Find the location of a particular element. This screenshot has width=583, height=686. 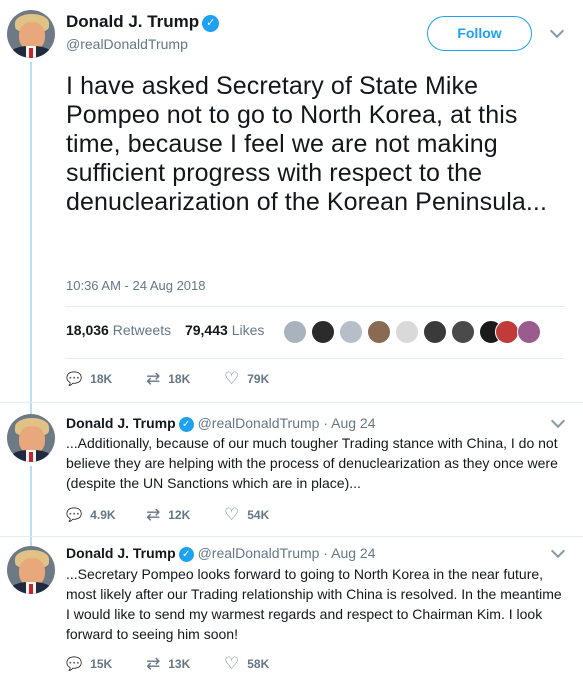

retweet-count: 12K is located at coordinates (179, 515).